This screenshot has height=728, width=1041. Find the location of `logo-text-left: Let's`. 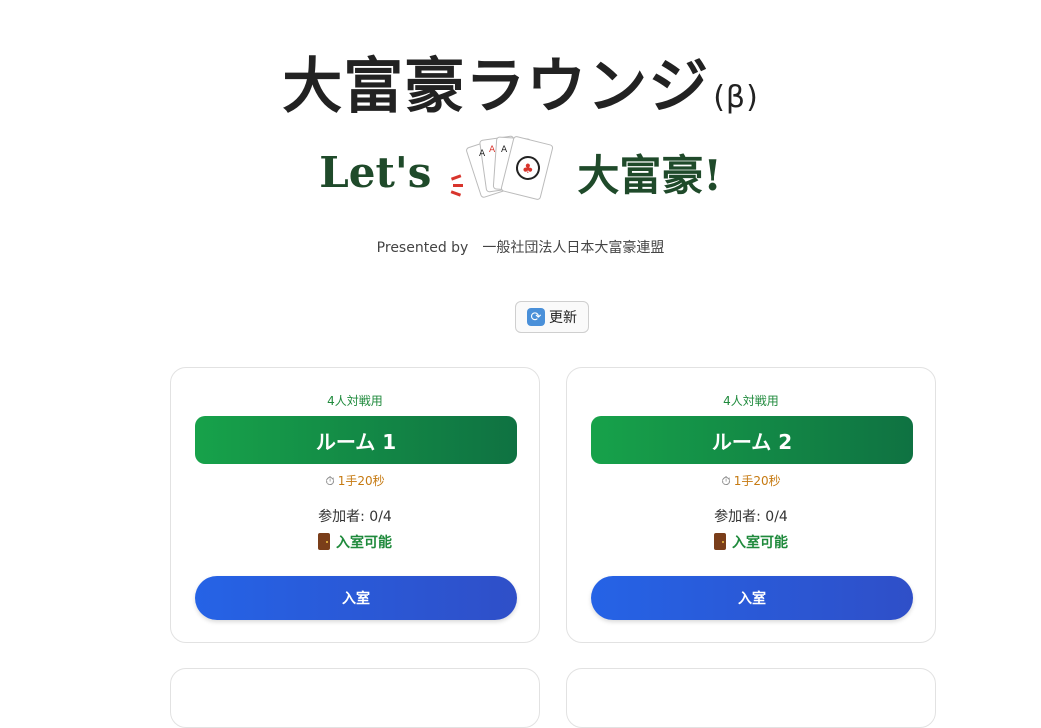

logo-text-left: Let's is located at coordinates (375, 172).